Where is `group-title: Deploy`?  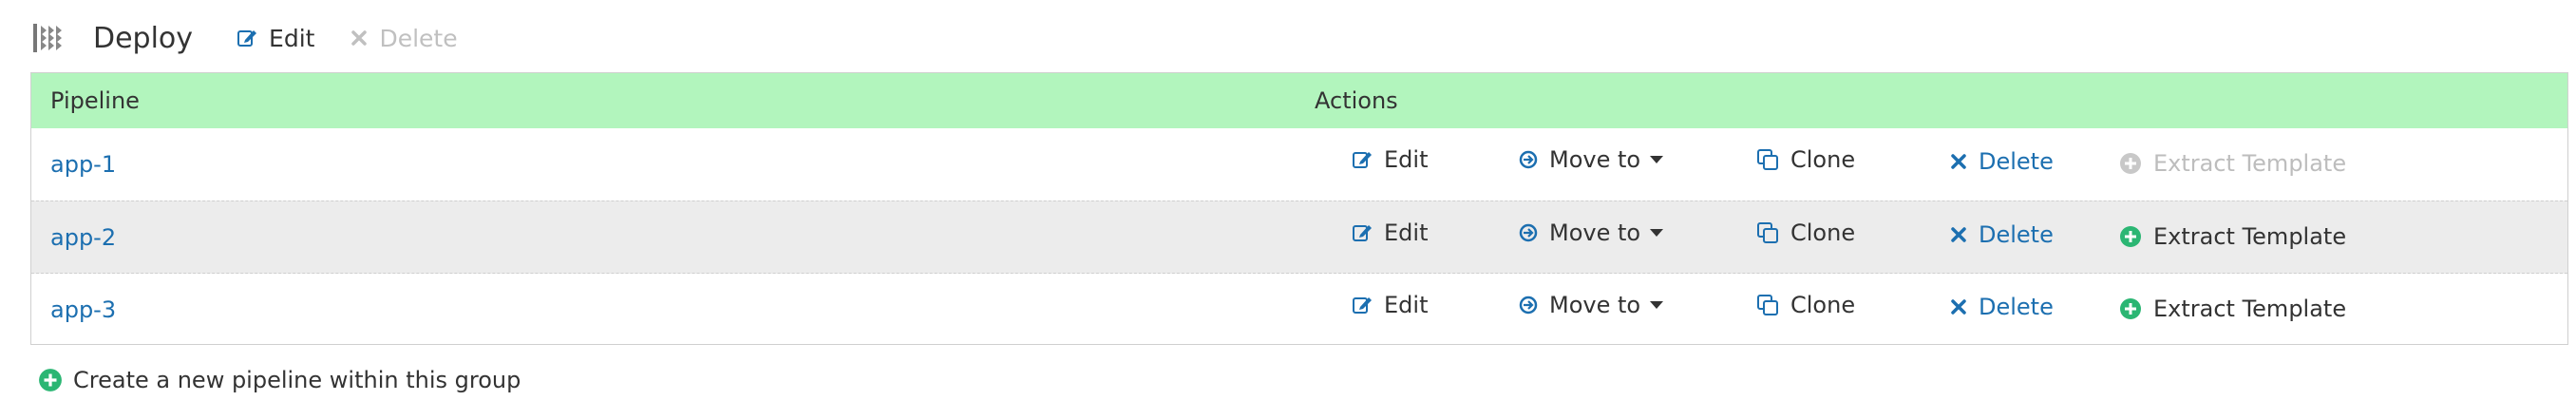 group-title: Deploy is located at coordinates (143, 38).